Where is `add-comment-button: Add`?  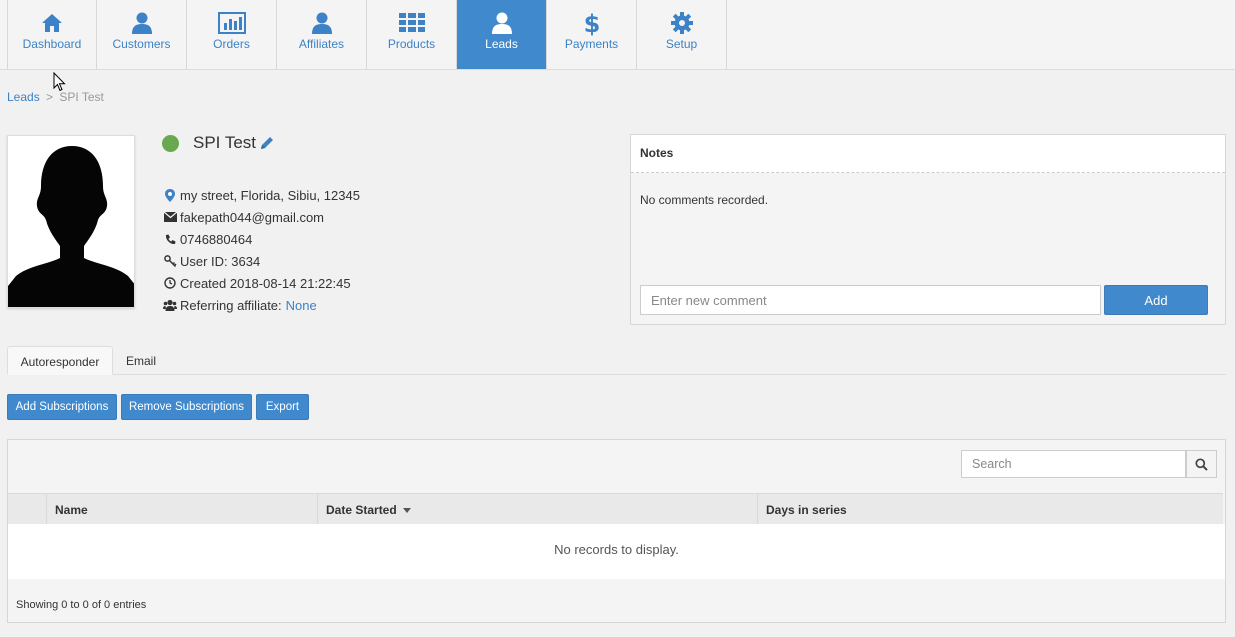 add-comment-button: Add is located at coordinates (1156, 300).